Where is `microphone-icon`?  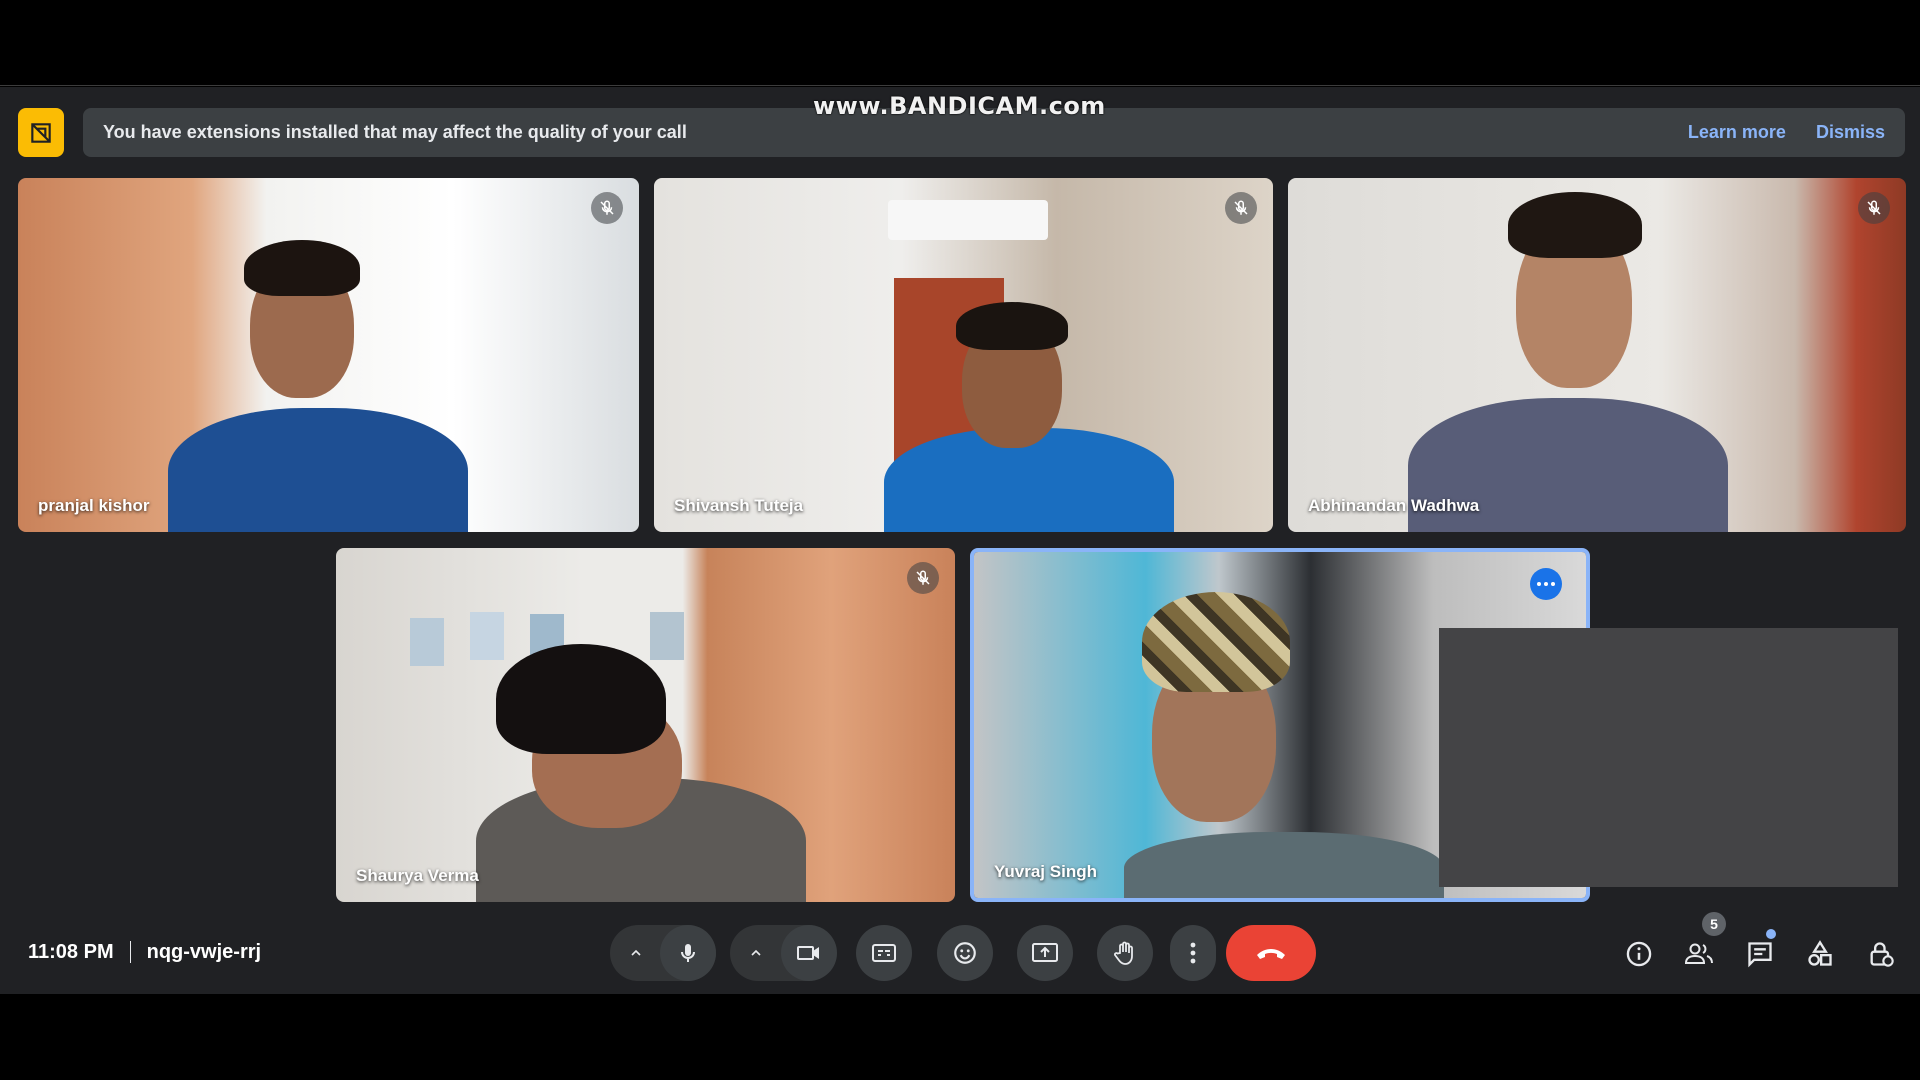
microphone-icon is located at coordinates (688, 953).